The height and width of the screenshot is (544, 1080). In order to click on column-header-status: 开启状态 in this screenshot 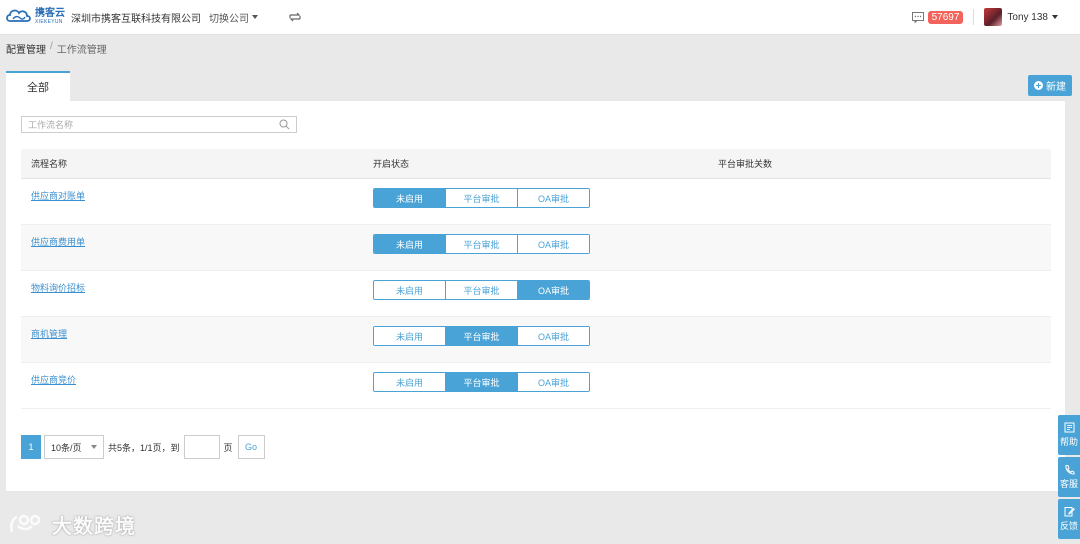, I will do `click(391, 164)`.